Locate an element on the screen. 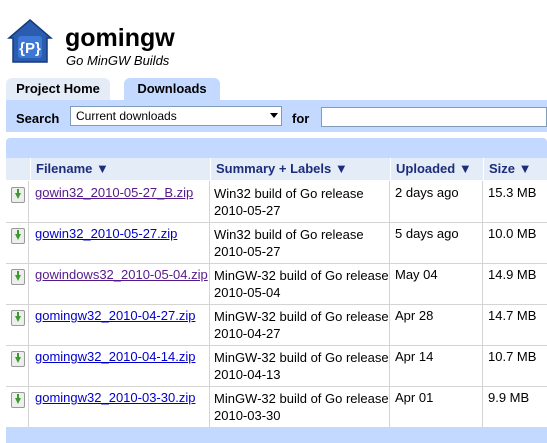  filename-link: gowin32_2010-05-27_B.zip is located at coordinates (114, 192).